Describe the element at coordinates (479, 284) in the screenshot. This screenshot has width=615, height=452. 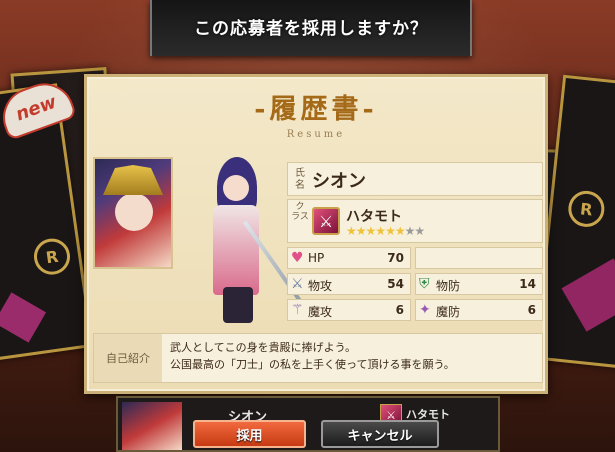
I see `stat-physical-defense: ⛨ 物防 14` at that location.